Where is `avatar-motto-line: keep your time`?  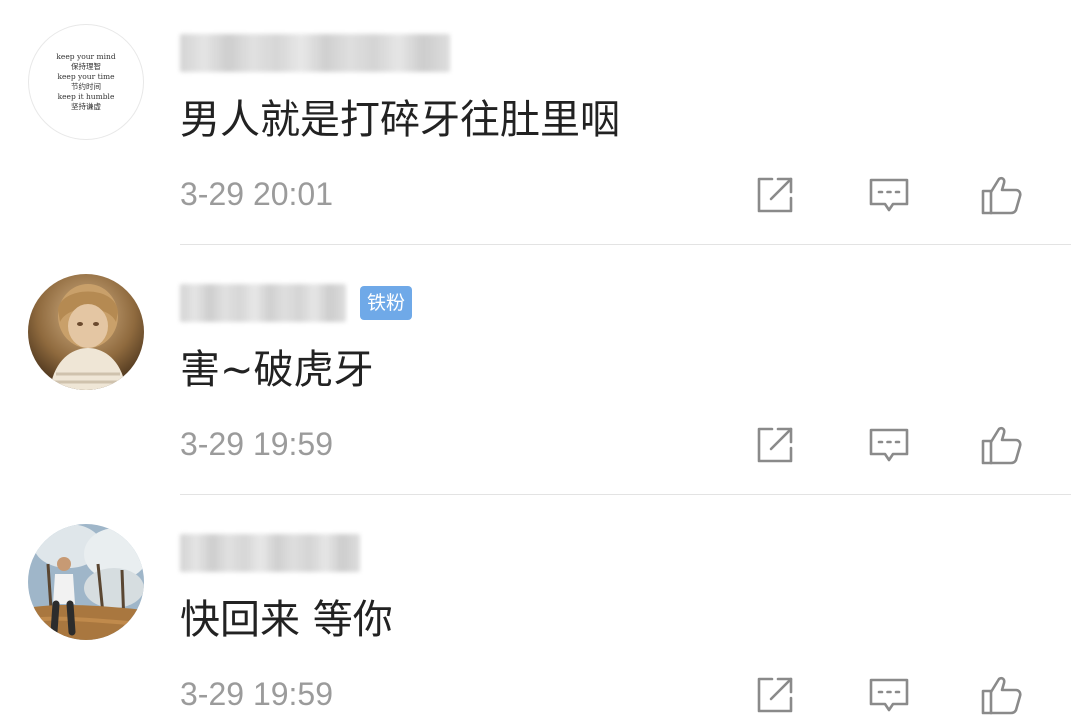 avatar-motto-line: keep your time is located at coordinates (86, 76).